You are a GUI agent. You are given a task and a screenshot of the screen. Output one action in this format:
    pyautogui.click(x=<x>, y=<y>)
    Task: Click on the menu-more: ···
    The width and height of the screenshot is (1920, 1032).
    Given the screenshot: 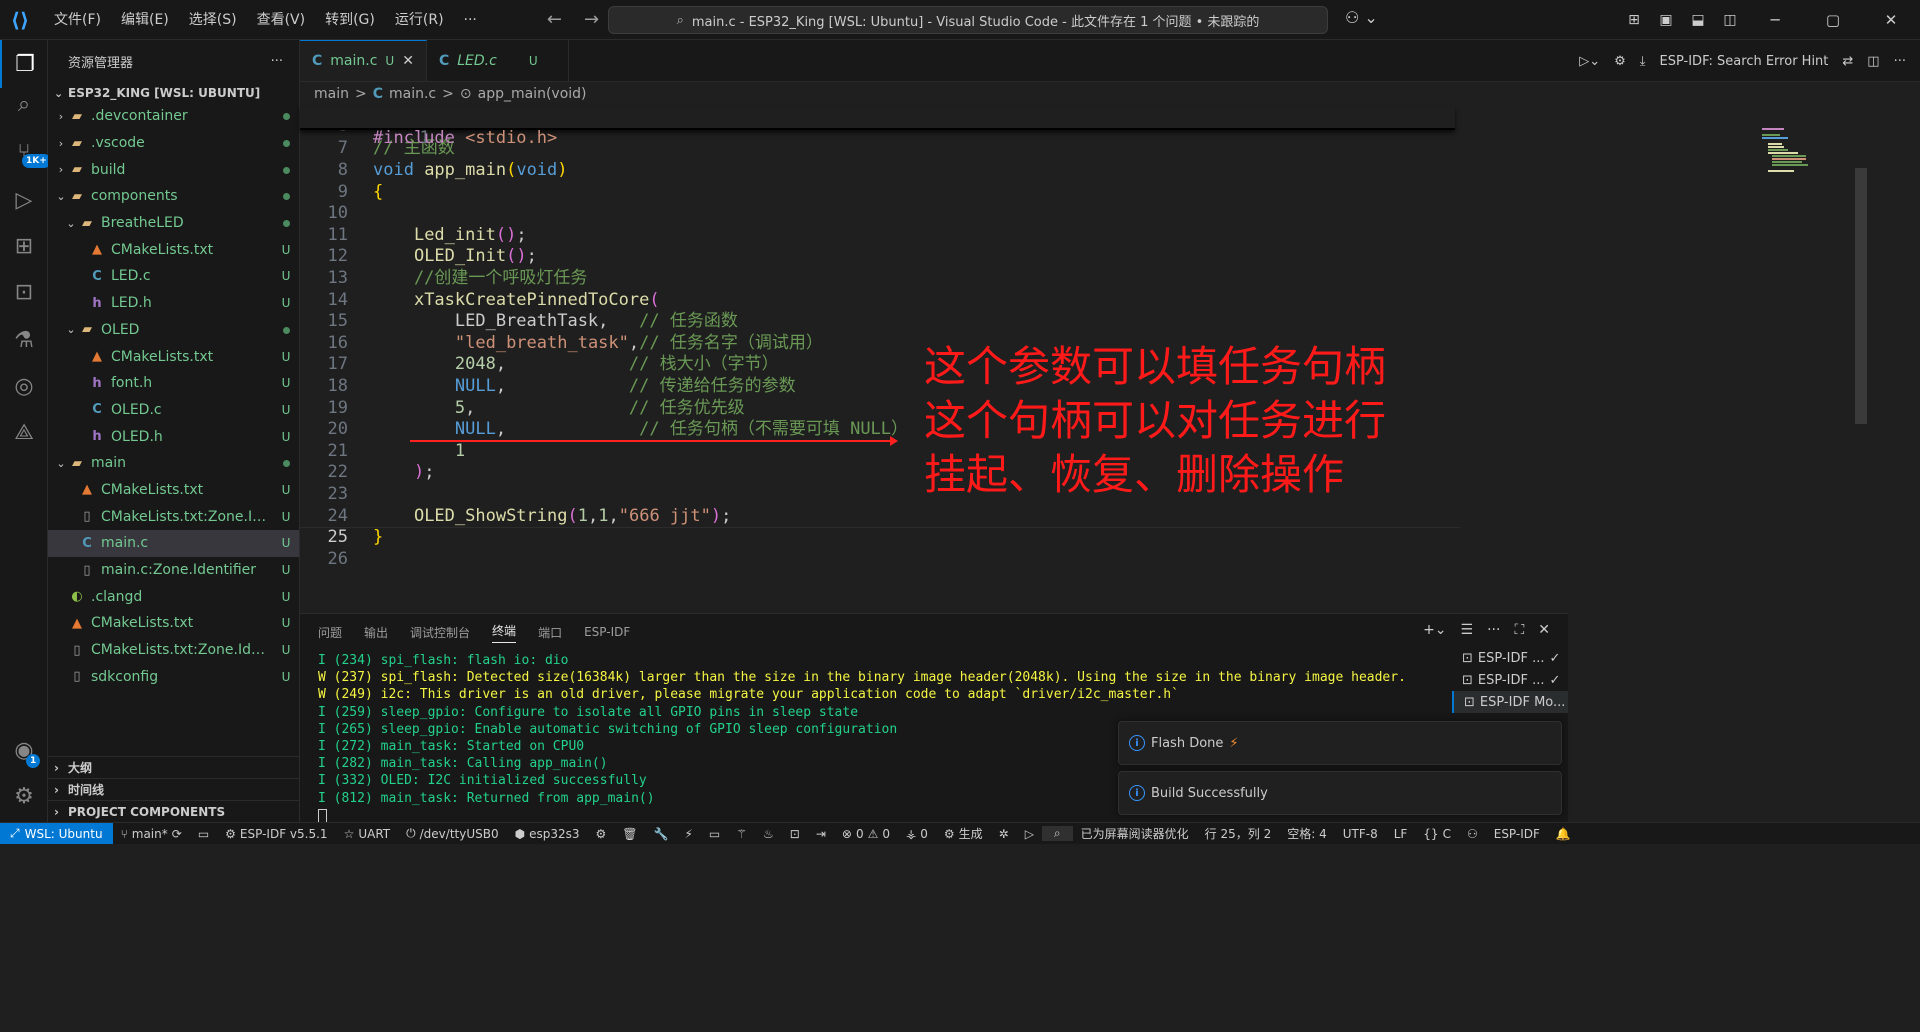 What is the action you would take?
    pyautogui.click(x=470, y=20)
    